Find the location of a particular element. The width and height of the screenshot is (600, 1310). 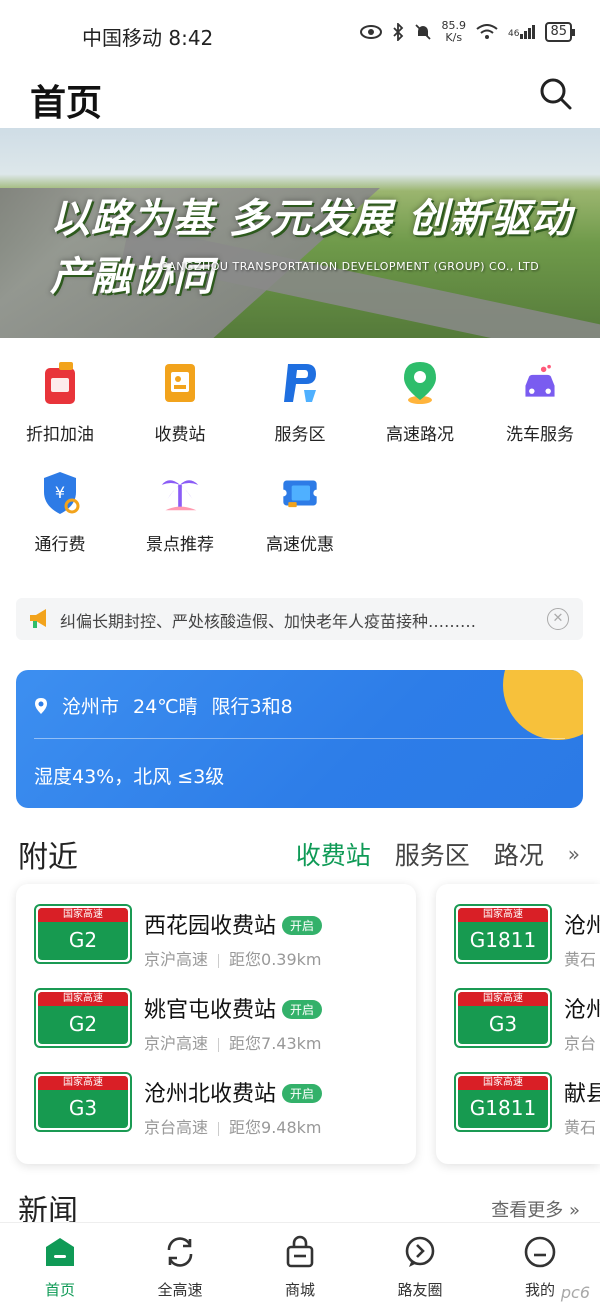

car-wash-icon is located at coordinates (540, 383).